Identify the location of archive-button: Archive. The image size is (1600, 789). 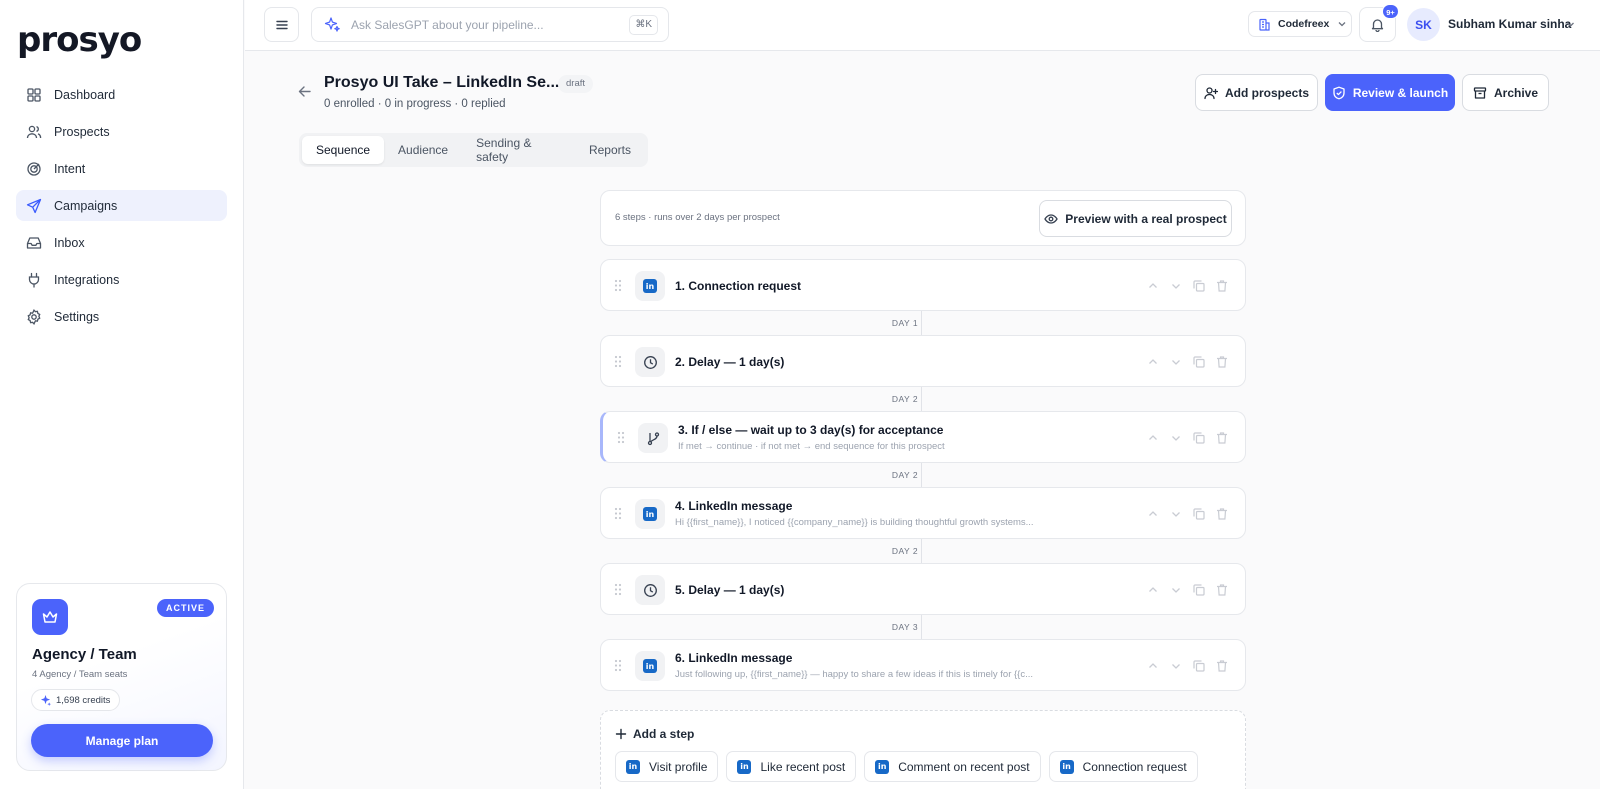
(1505, 92).